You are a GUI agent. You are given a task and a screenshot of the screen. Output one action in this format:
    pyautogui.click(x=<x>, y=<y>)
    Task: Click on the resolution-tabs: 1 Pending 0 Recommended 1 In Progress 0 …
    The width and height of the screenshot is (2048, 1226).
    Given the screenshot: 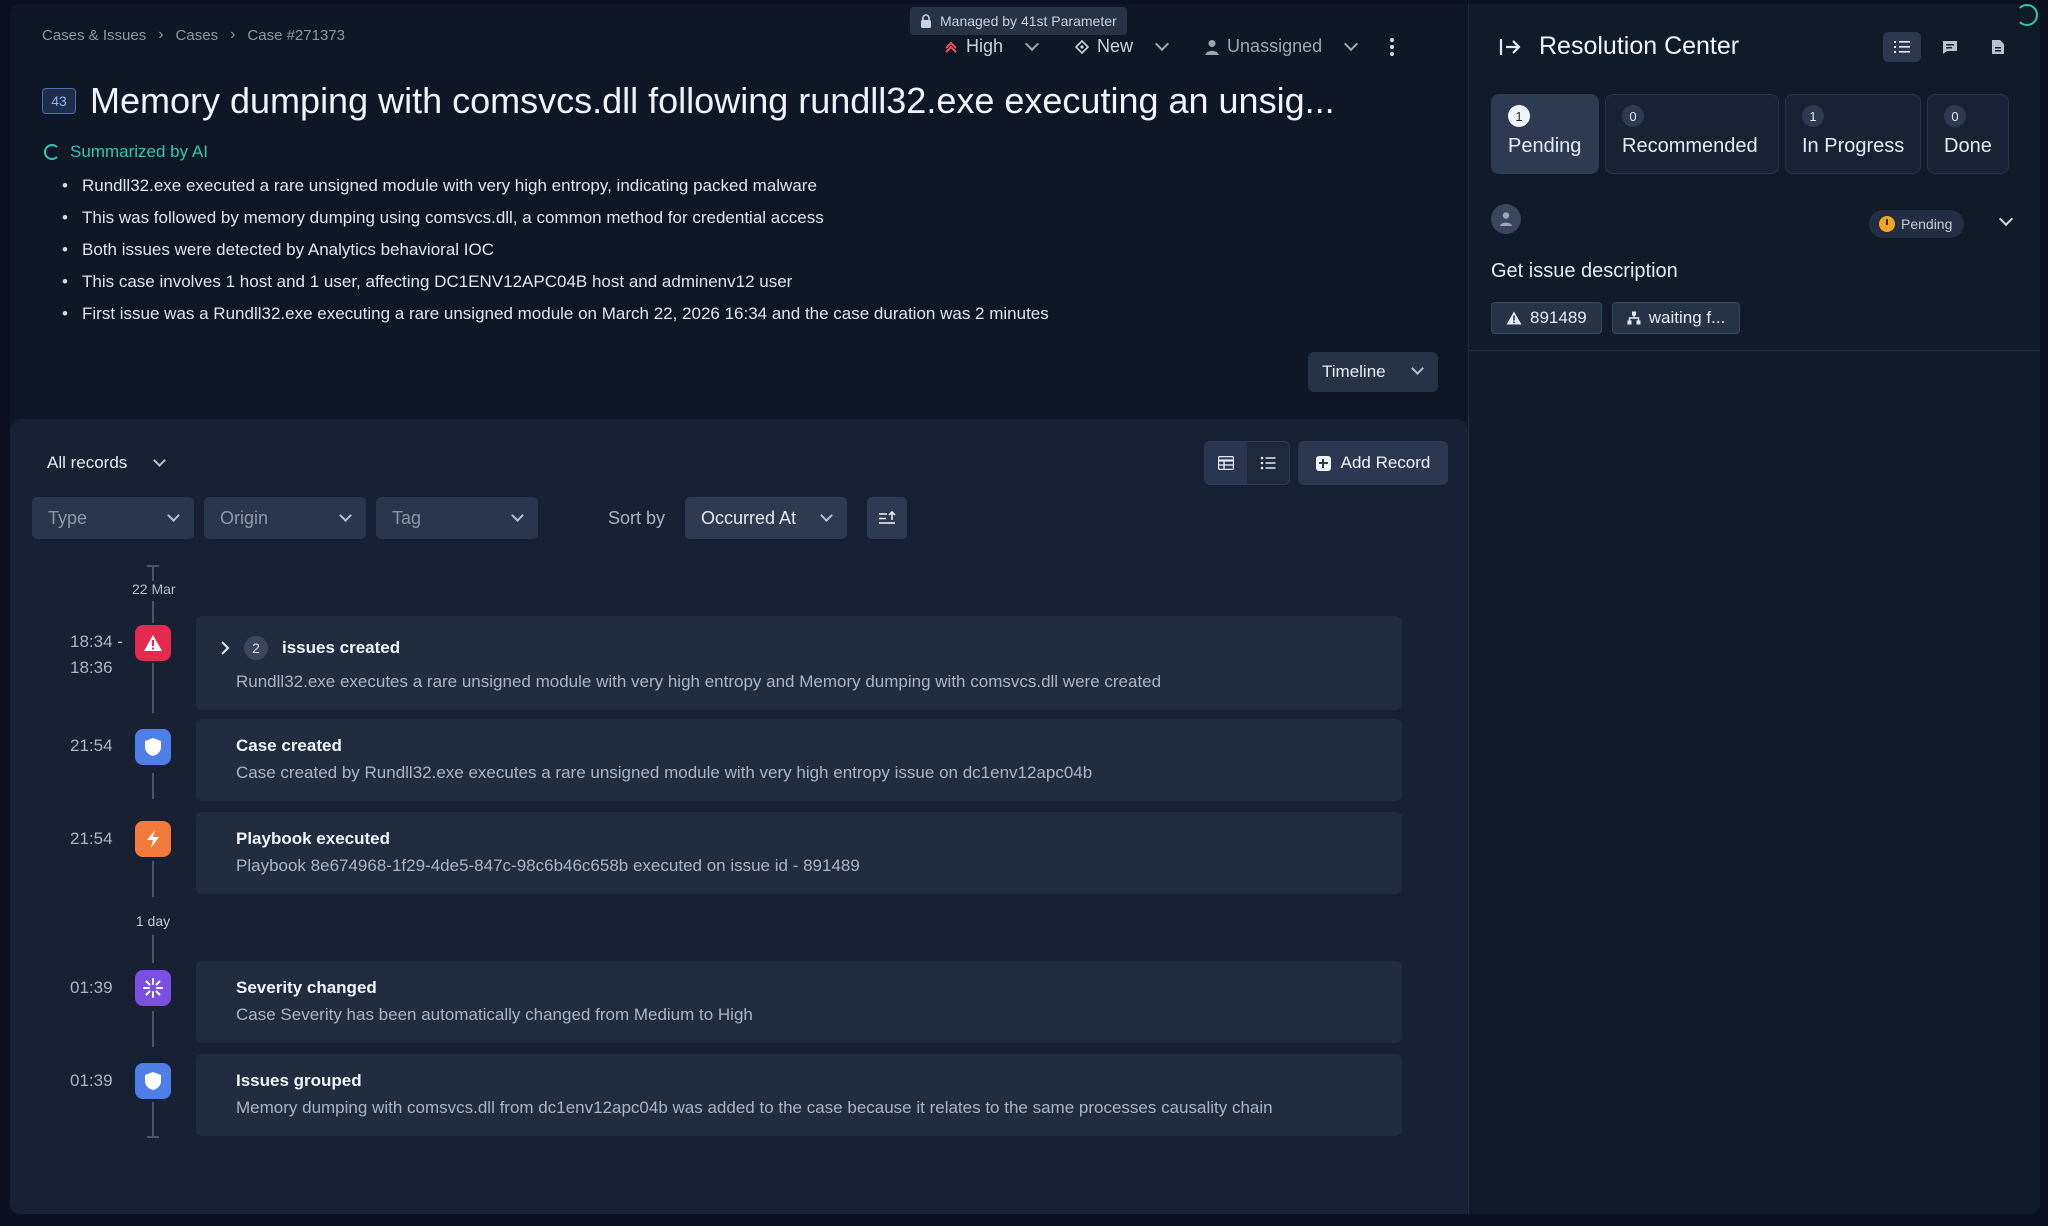 What is the action you would take?
    pyautogui.click(x=1750, y=134)
    